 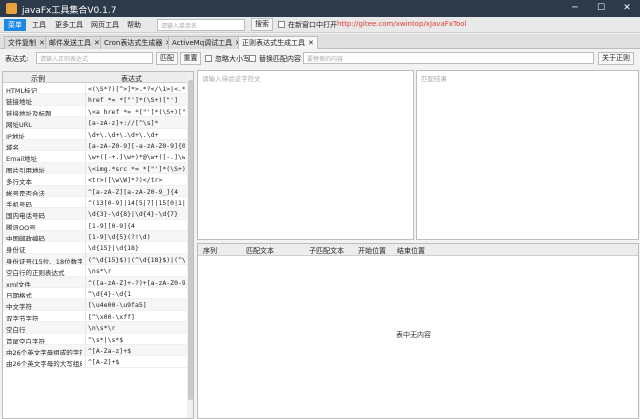 What do you see at coordinates (305, 155) in the screenshot?
I see `test-text-area: 请输入待验证字符文` at bounding box center [305, 155].